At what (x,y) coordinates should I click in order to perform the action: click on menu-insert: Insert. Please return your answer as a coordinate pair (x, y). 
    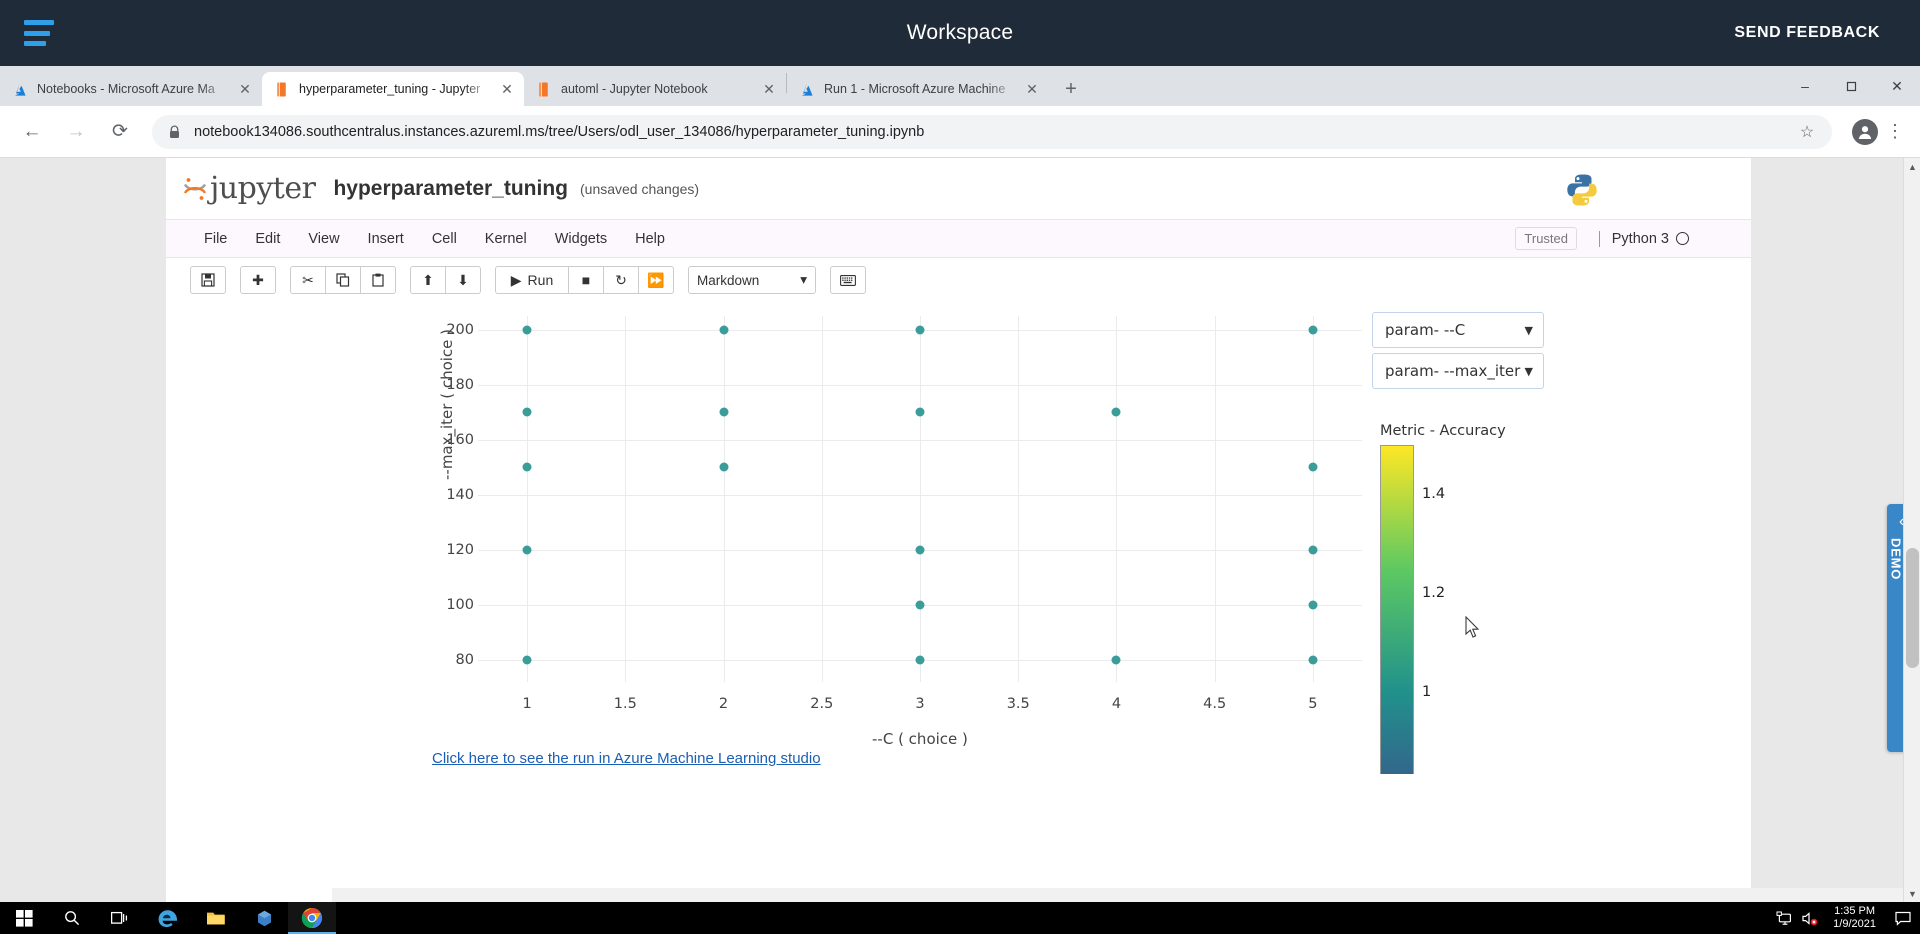
    Looking at the image, I should click on (386, 239).